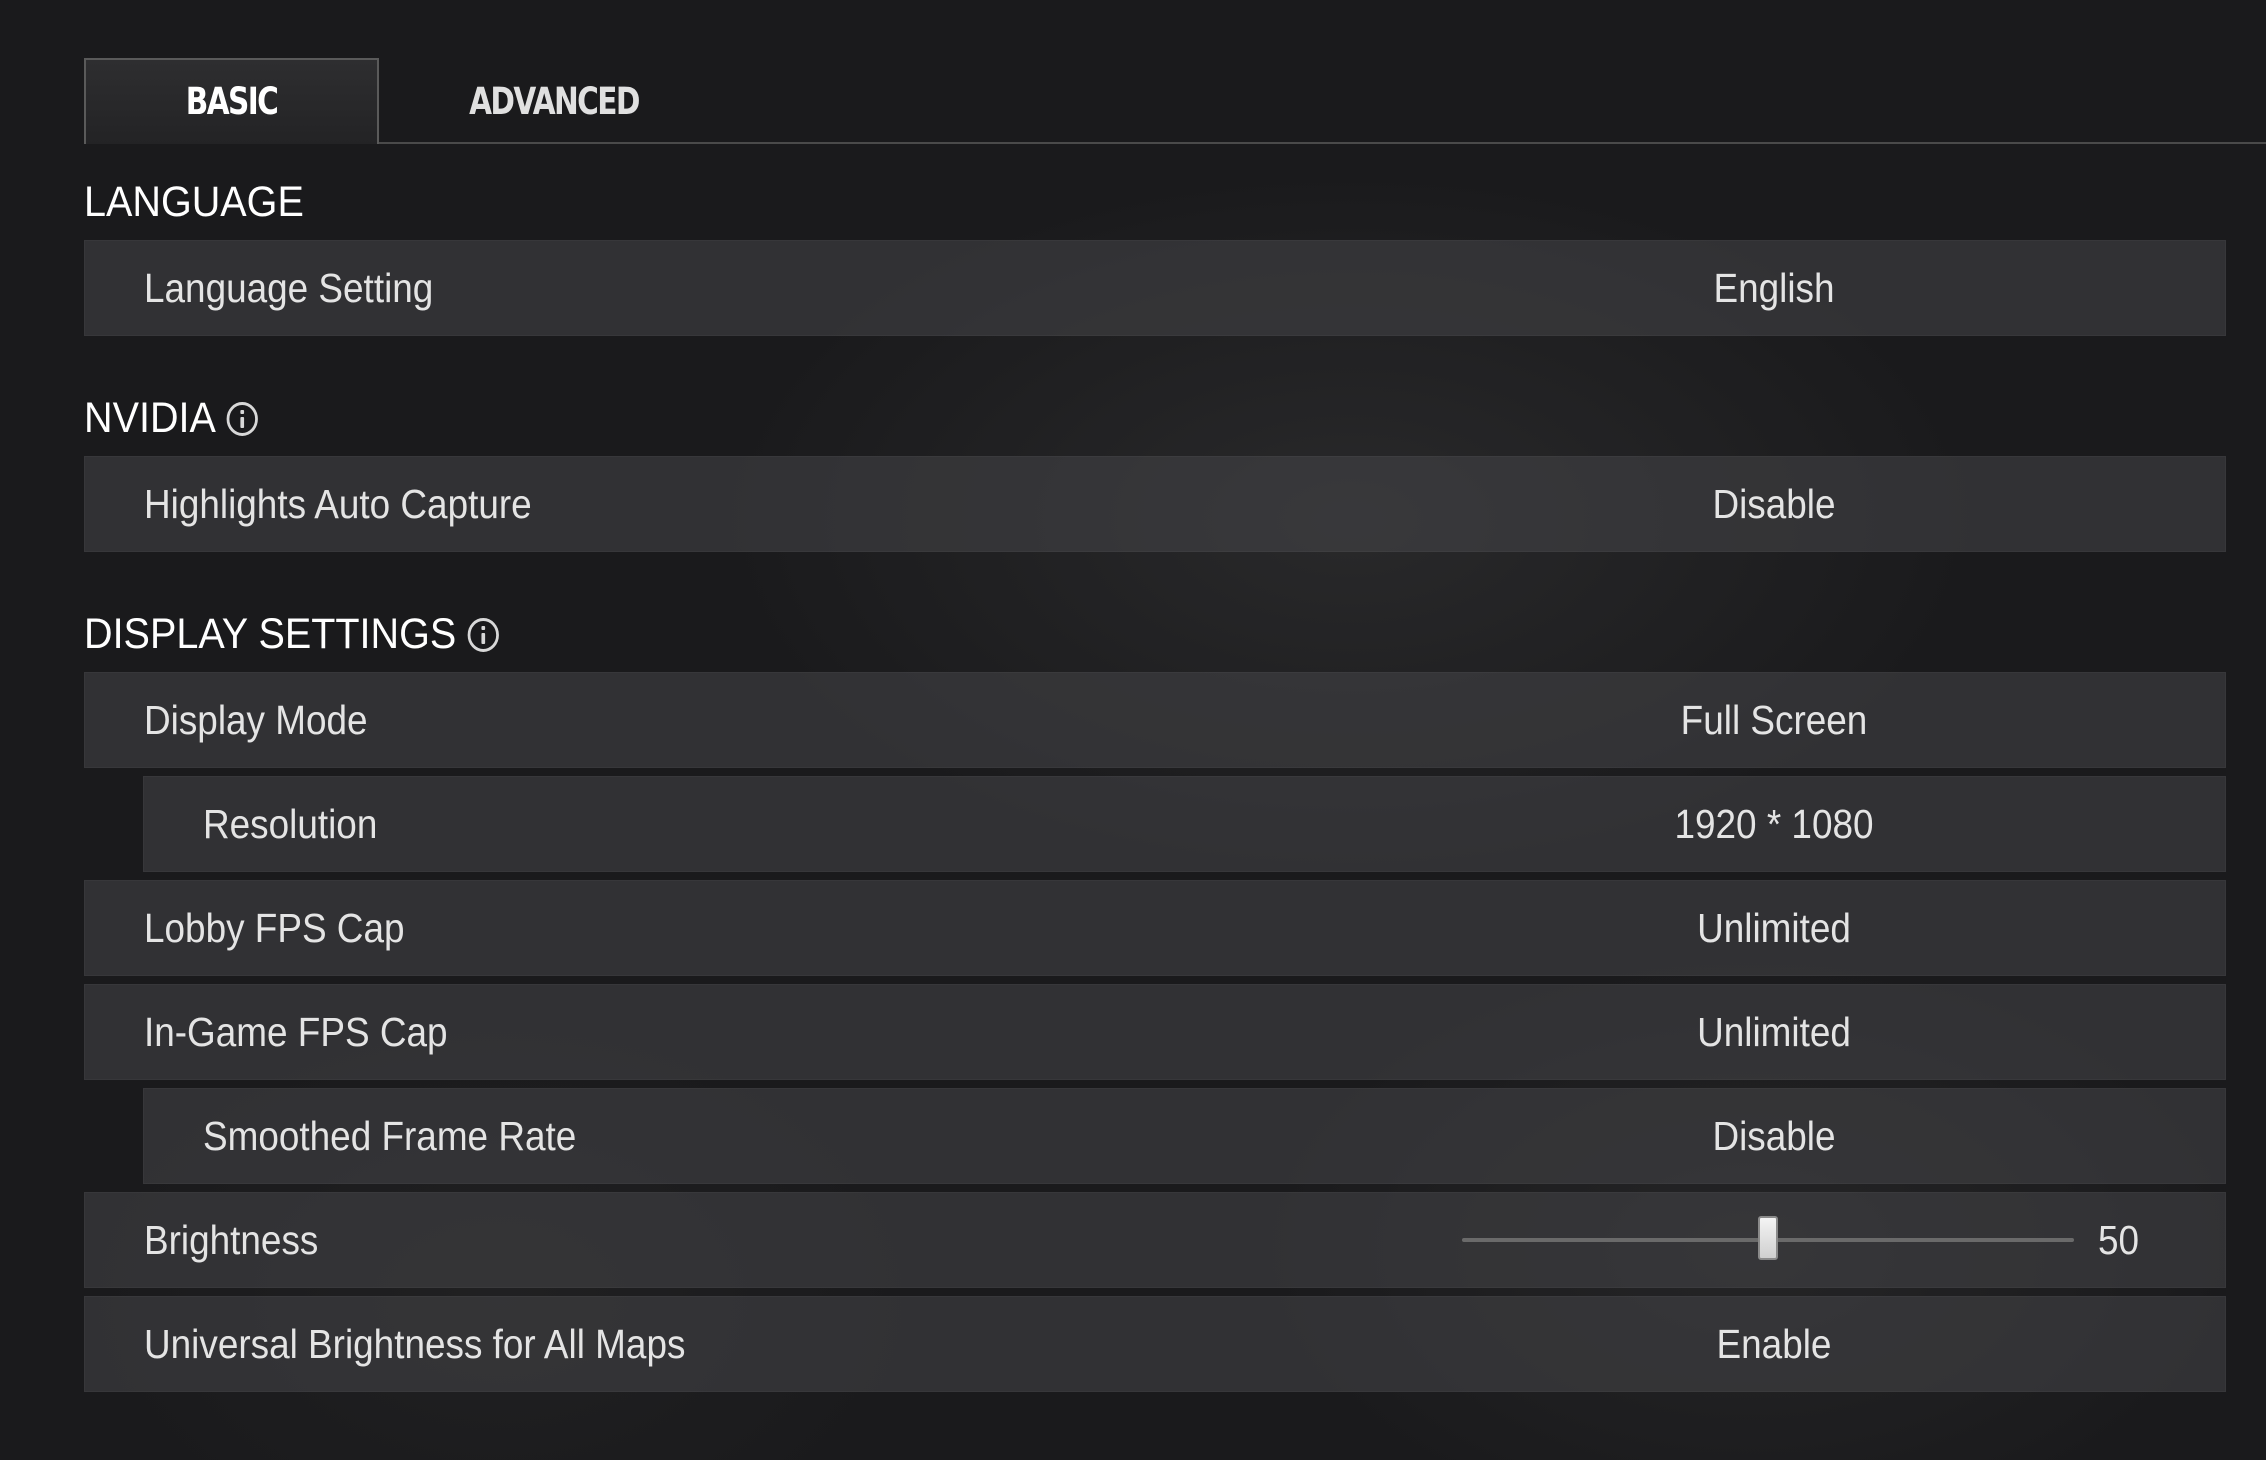  Describe the element at coordinates (1774, 288) in the screenshot. I see `row-value: English` at that location.